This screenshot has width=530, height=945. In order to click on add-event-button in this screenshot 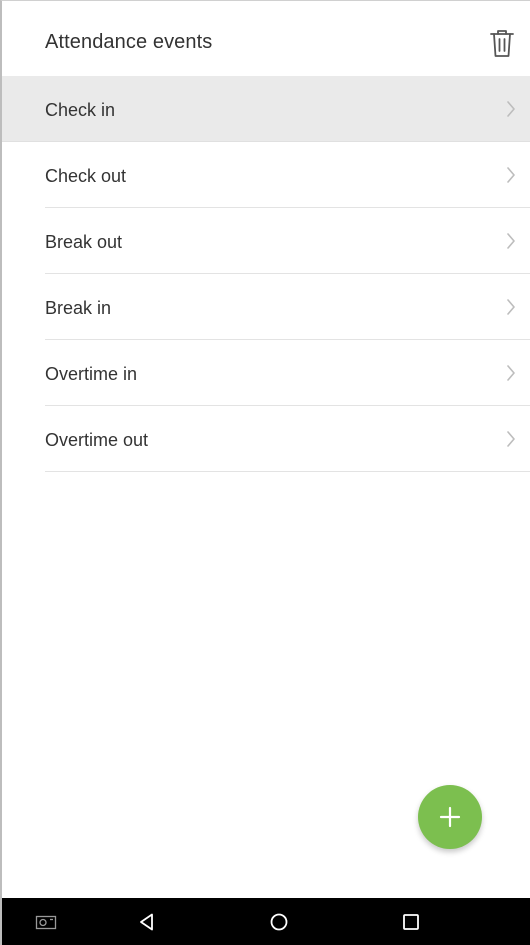, I will do `click(450, 817)`.